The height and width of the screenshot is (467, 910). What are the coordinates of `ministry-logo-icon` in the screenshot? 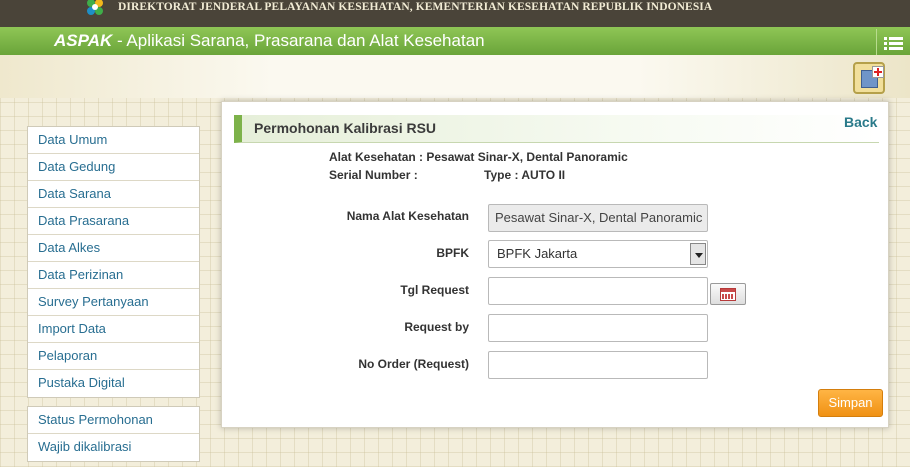 It's located at (95, 7).